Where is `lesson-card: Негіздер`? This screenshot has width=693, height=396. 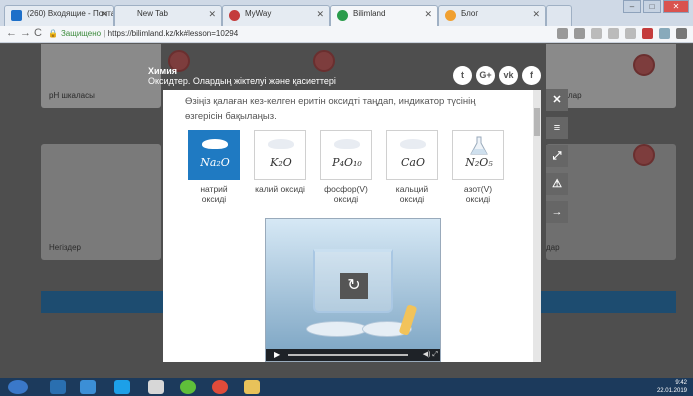
lesson-card: Негіздер is located at coordinates (101, 202).